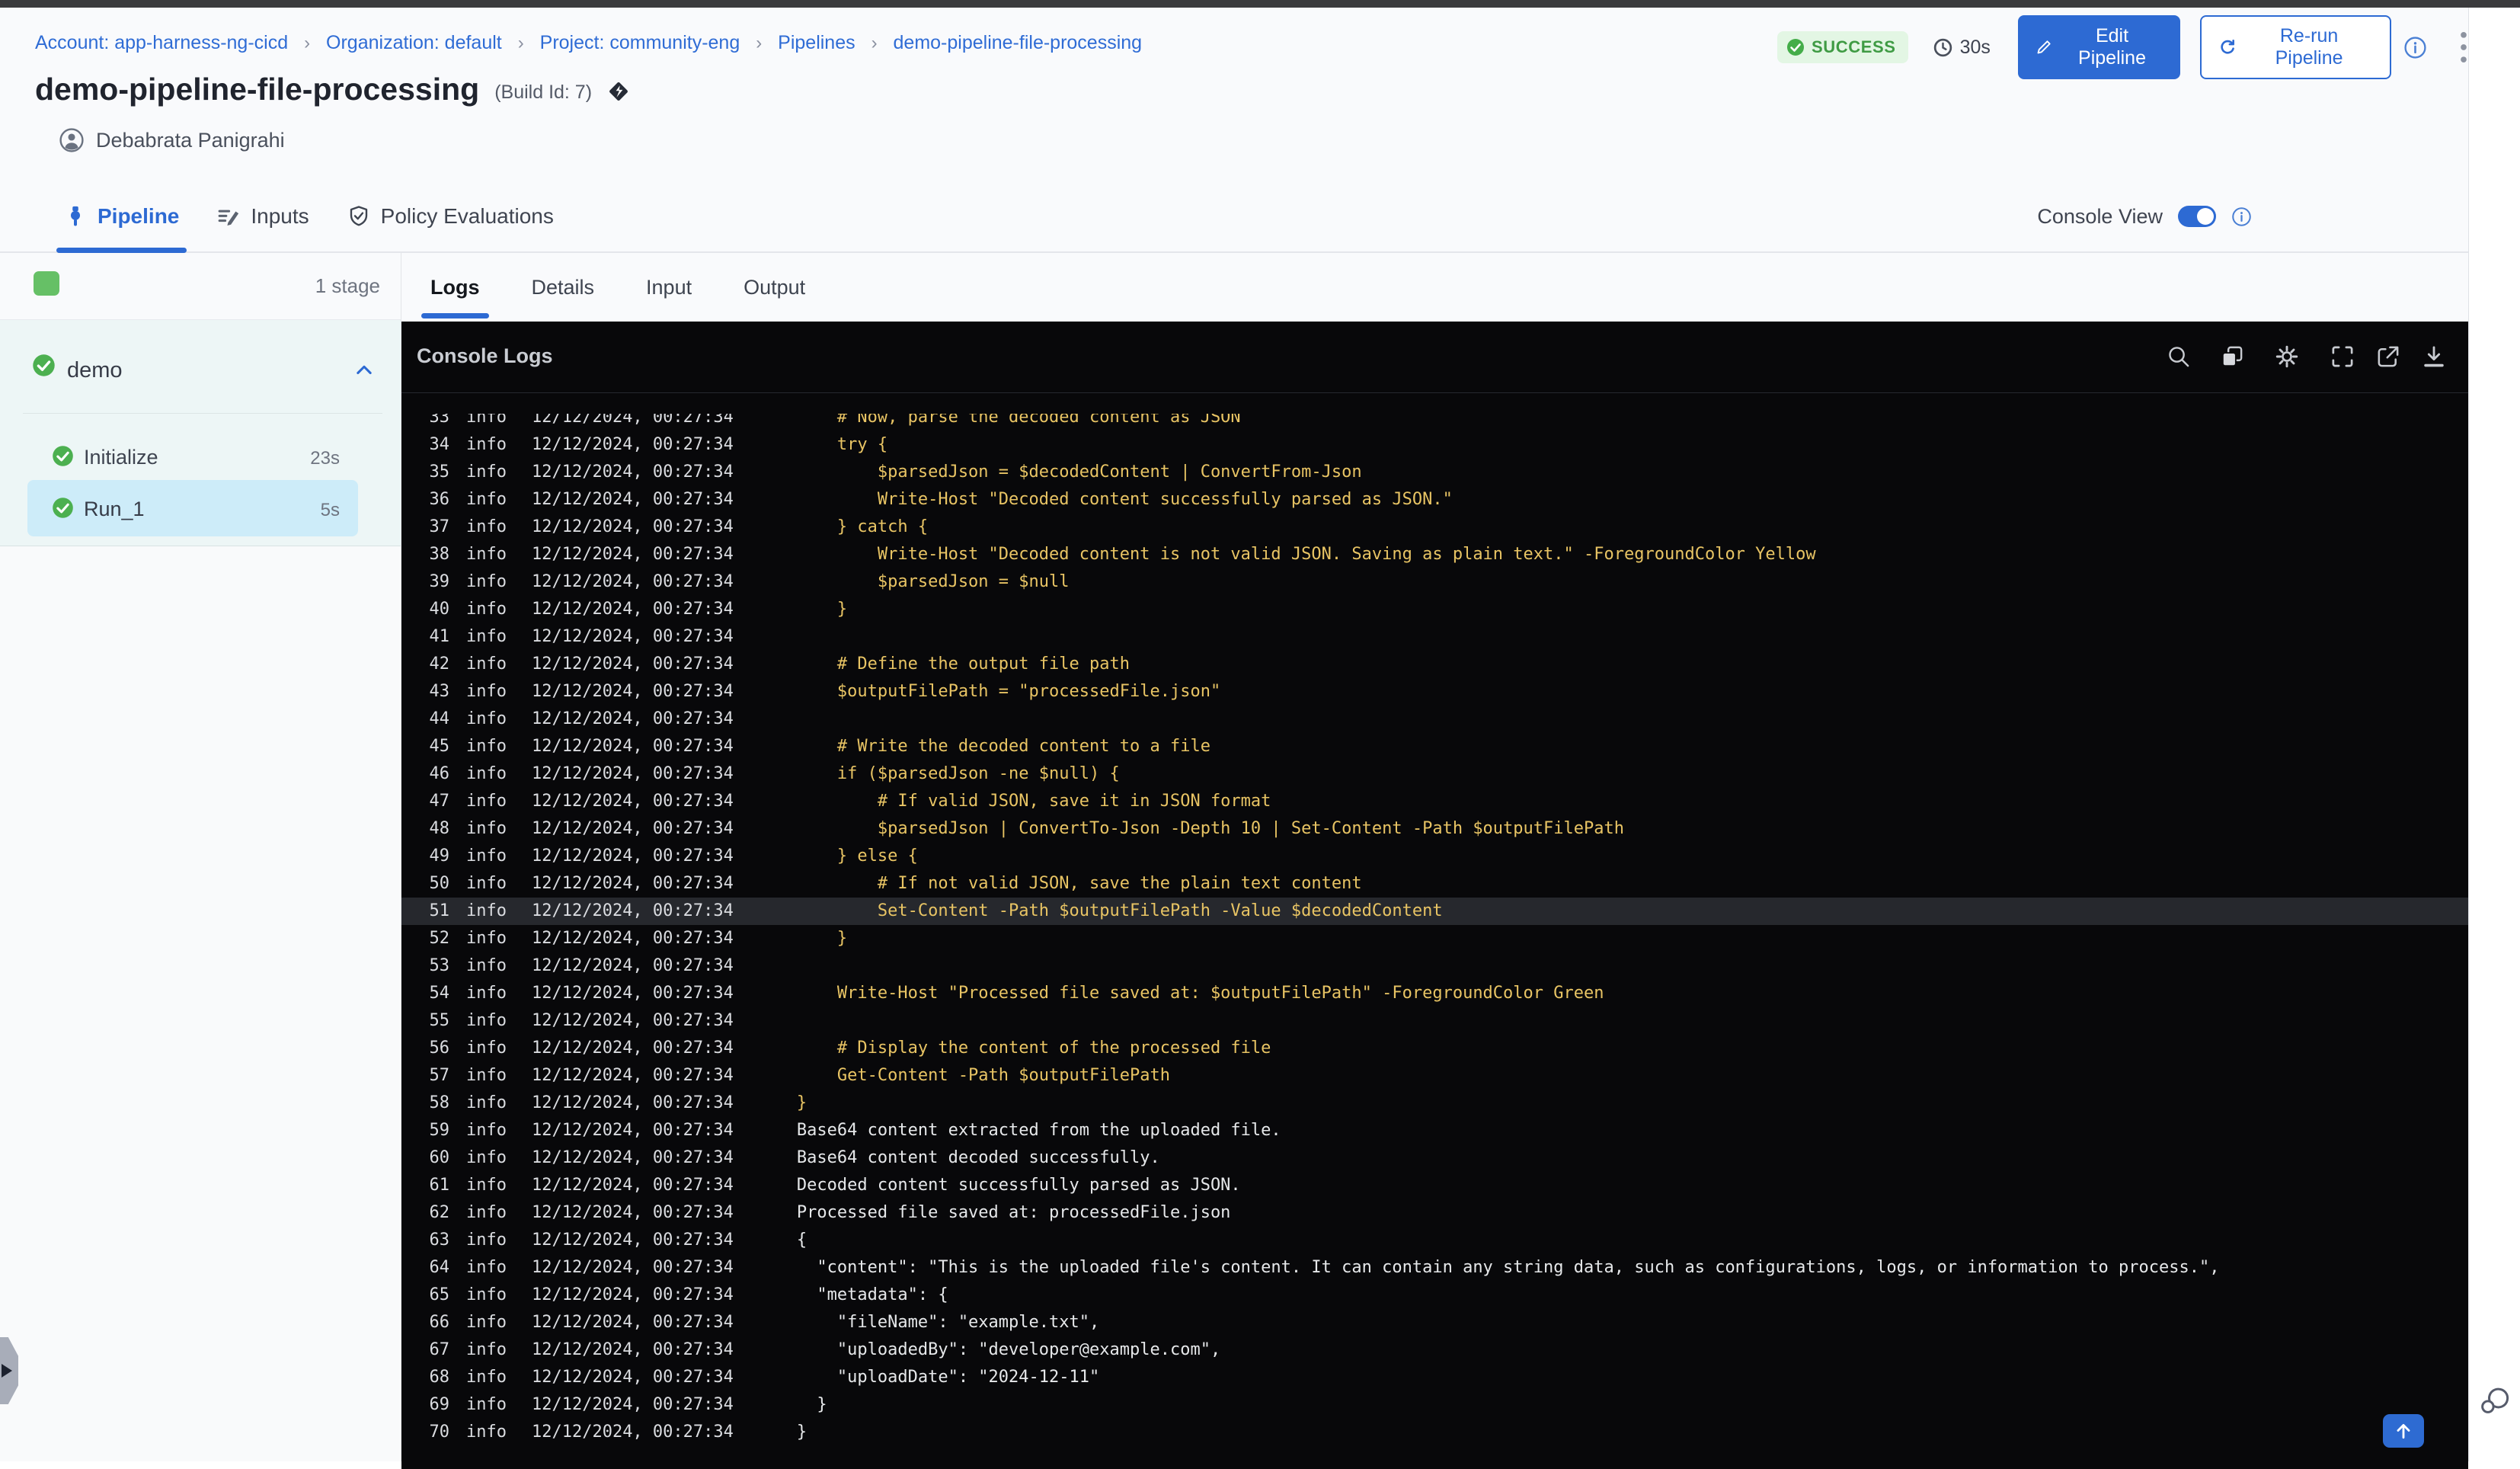  I want to click on tab-input: Input, so click(669, 287).